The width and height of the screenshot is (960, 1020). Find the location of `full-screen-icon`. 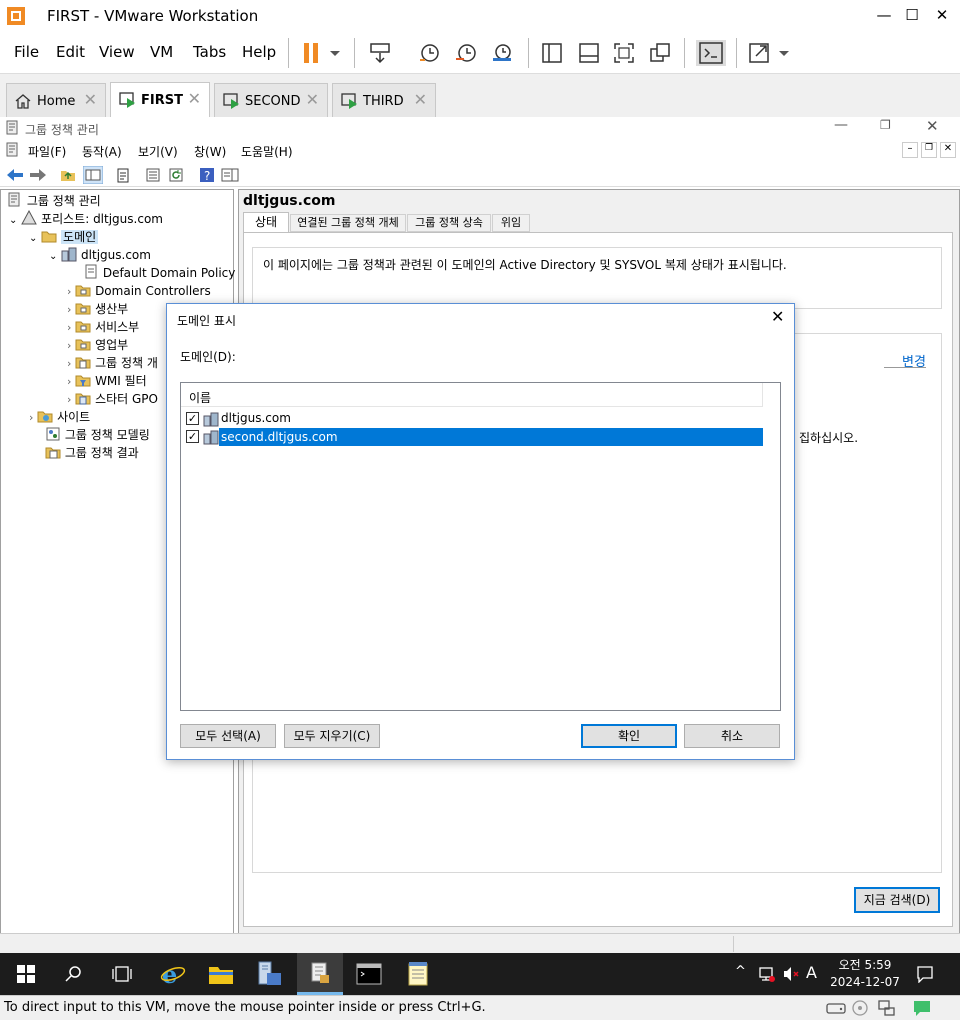

full-screen-icon is located at coordinates (624, 53).